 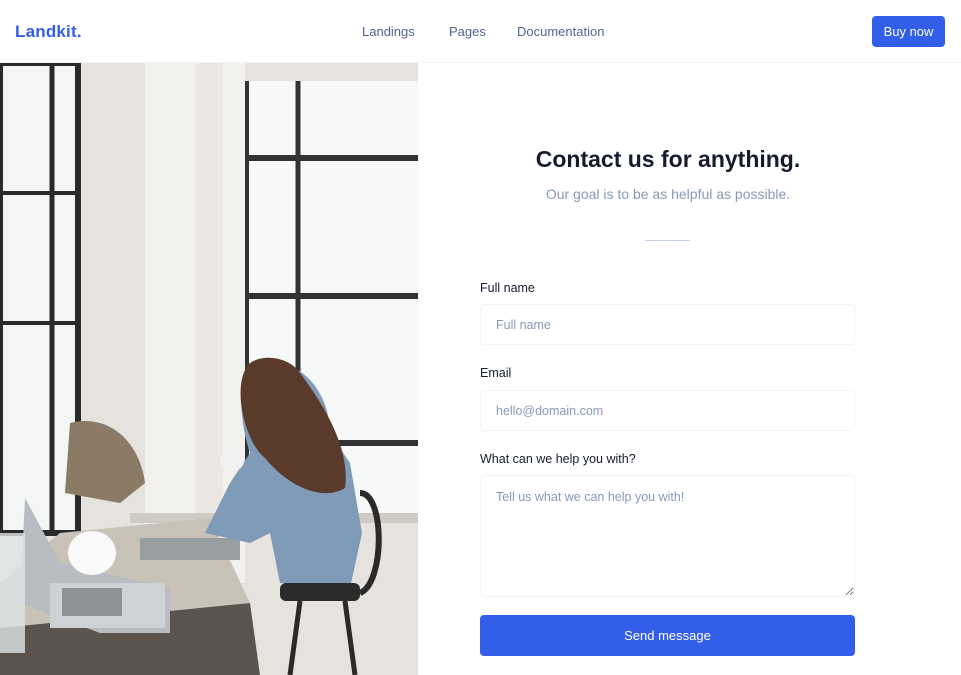 I want to click on email-label: Email, so click(x=496, y=373).